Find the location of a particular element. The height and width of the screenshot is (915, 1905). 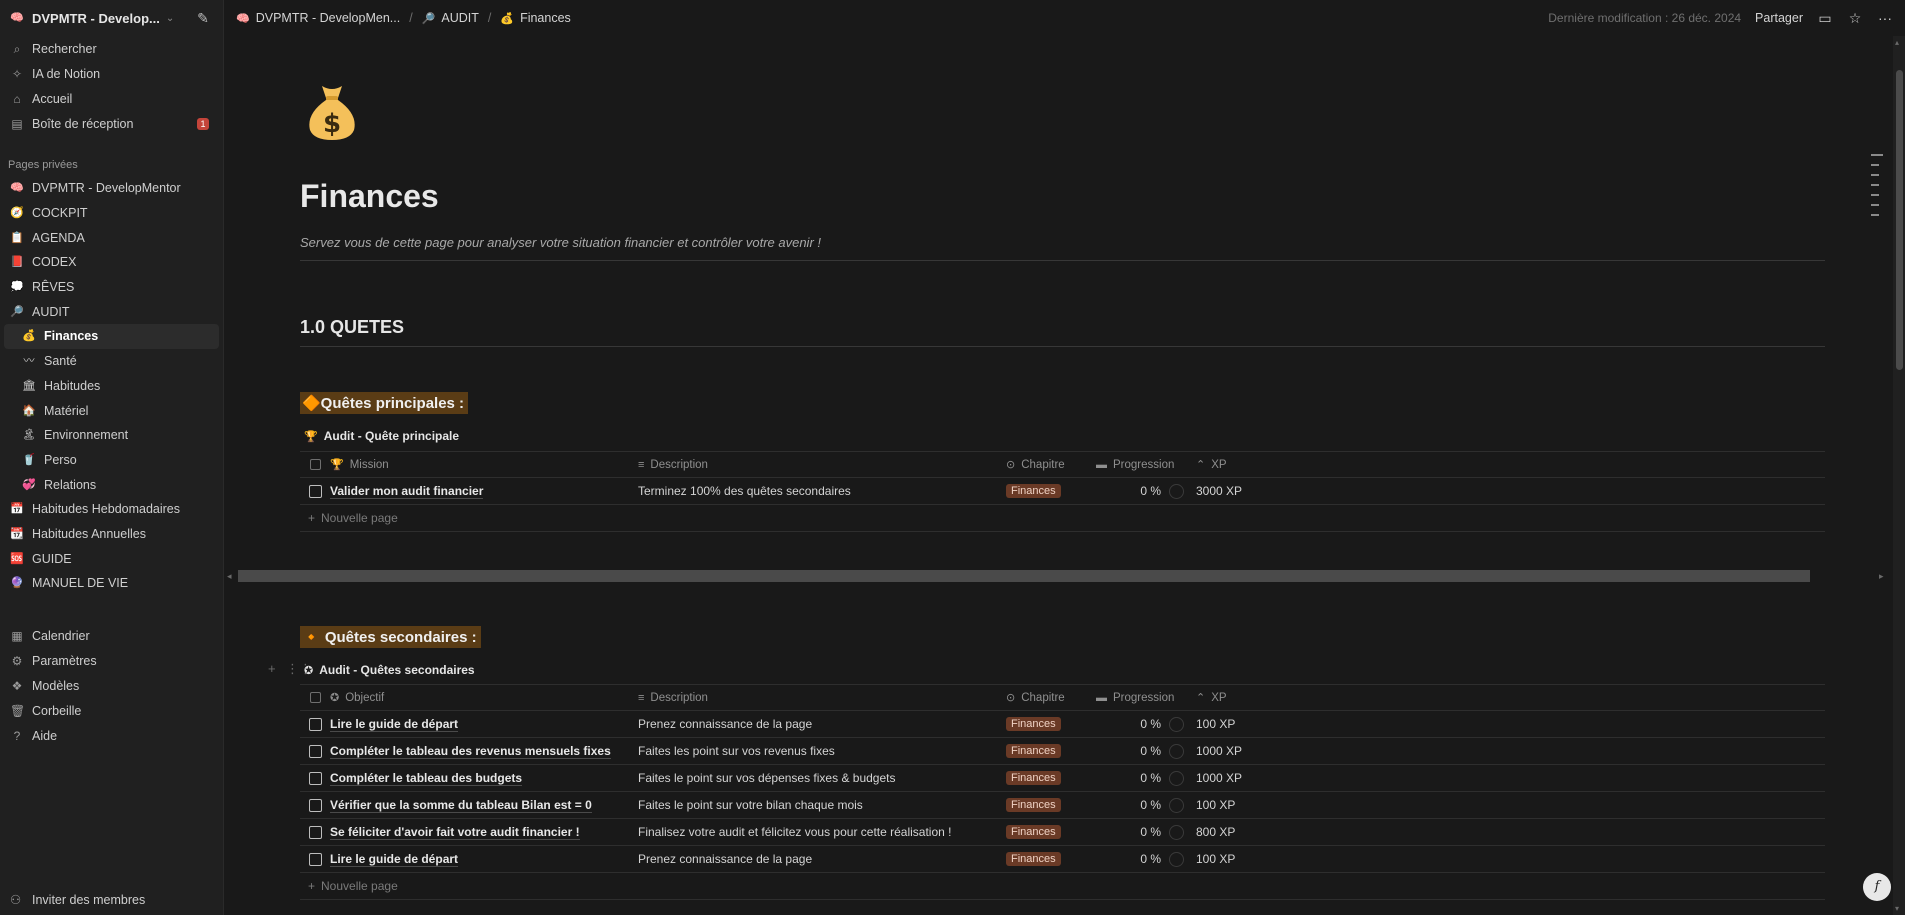

comments-icon: ▭ is located at coordinates (1825, 18).